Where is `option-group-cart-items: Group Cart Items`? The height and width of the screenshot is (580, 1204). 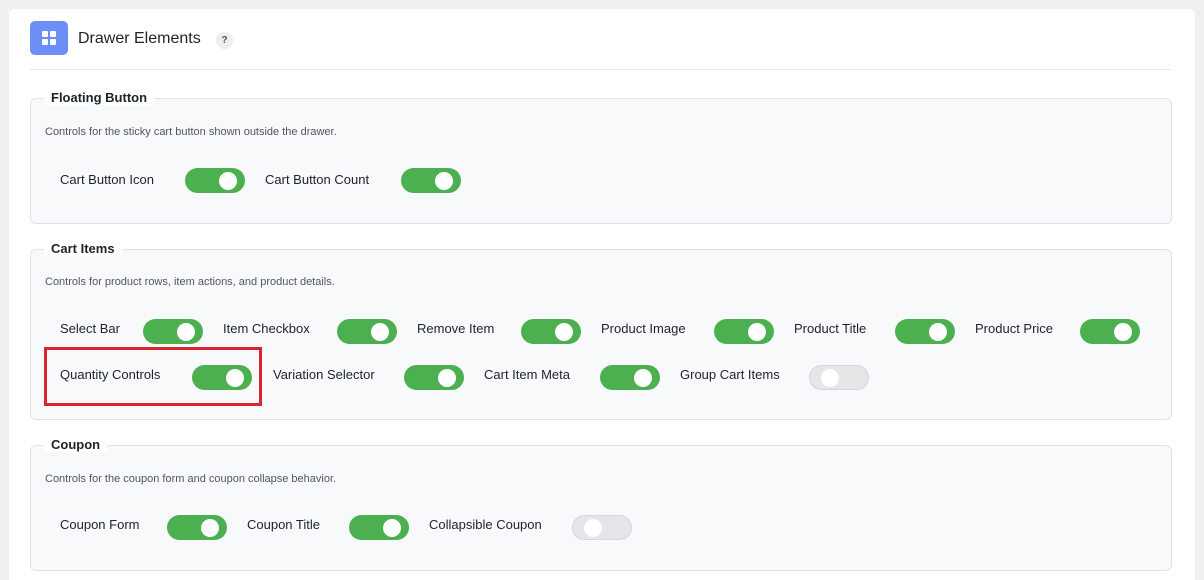
option-group-cart-items: Group Cart Items is located at coordinates (730, 374).